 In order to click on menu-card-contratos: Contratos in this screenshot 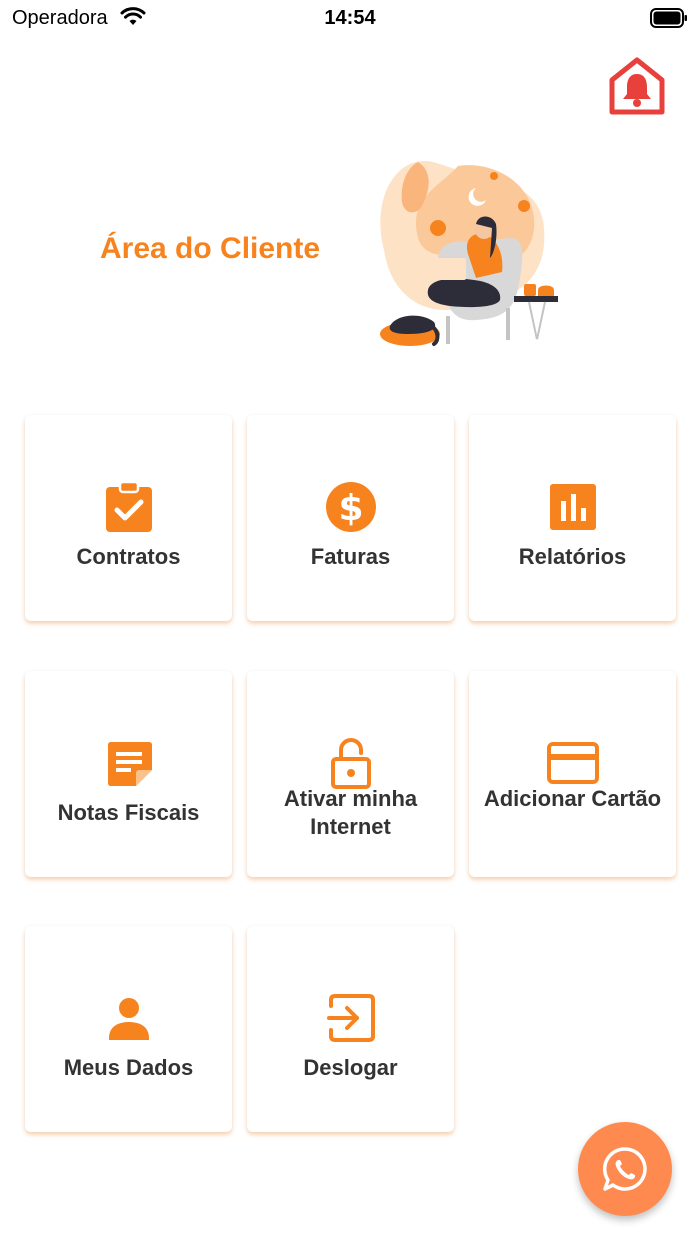, I will do `click(128, 518)`.